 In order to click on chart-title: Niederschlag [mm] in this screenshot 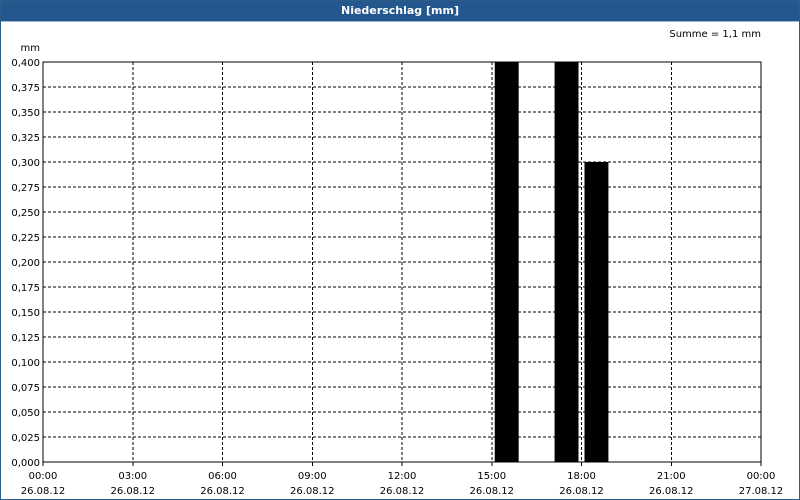, I will do `click(400, 11)`.